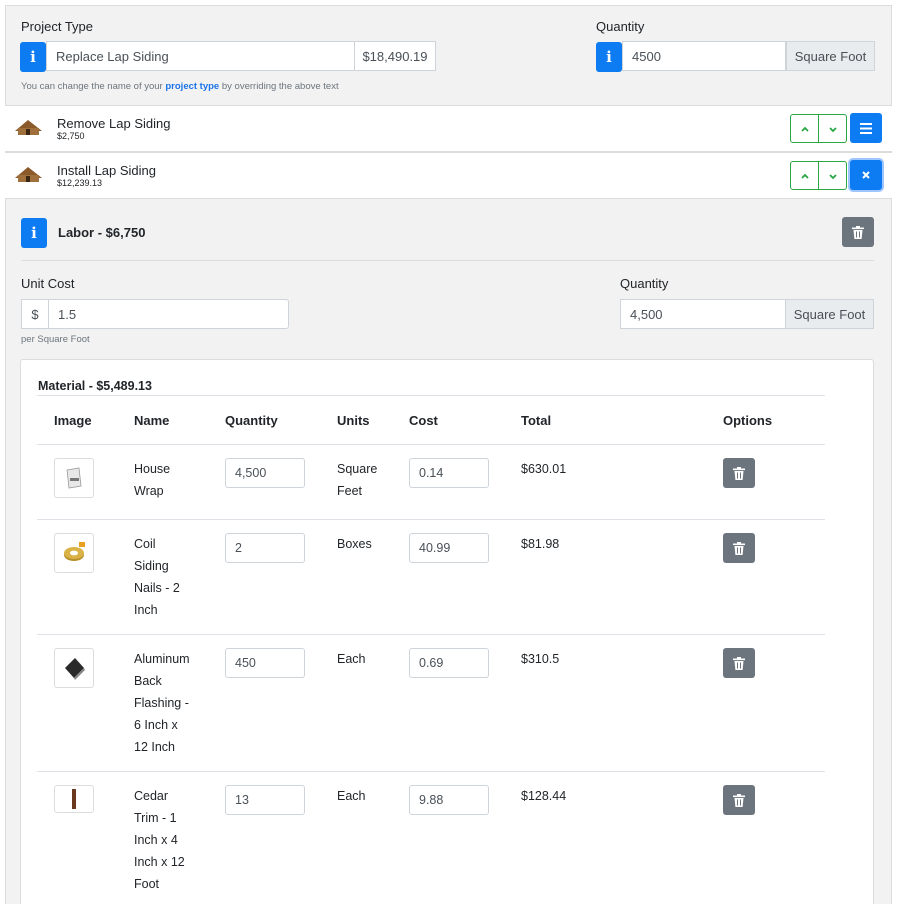 The height and width of the screenshot is (904, 906). I want to click on unit-line: Feet, so click(350, 491).